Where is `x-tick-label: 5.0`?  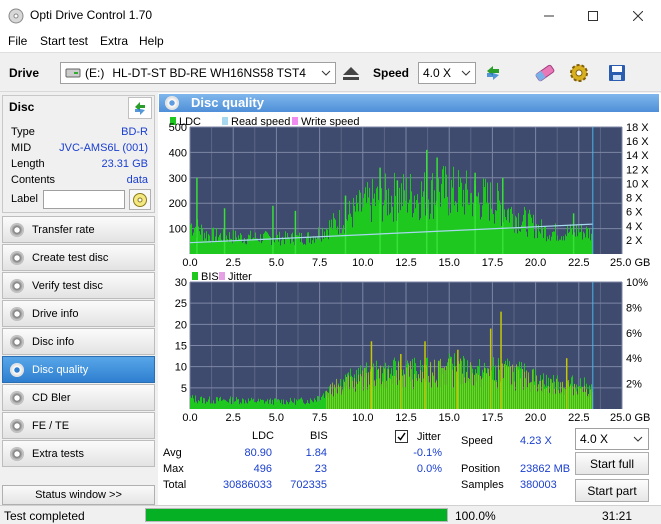 x-tick-label: 5.0 is located at coordinates (276, 262).